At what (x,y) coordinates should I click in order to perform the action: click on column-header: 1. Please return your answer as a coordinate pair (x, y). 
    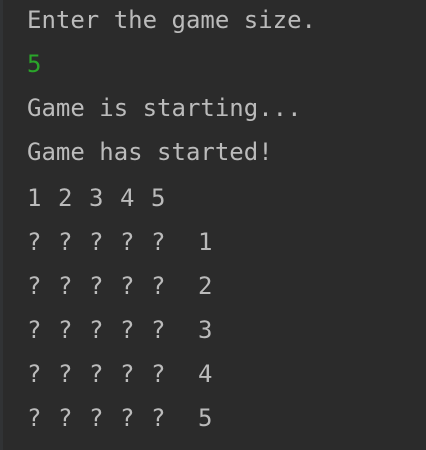
    Looking at the image, I should click on (34, 198).